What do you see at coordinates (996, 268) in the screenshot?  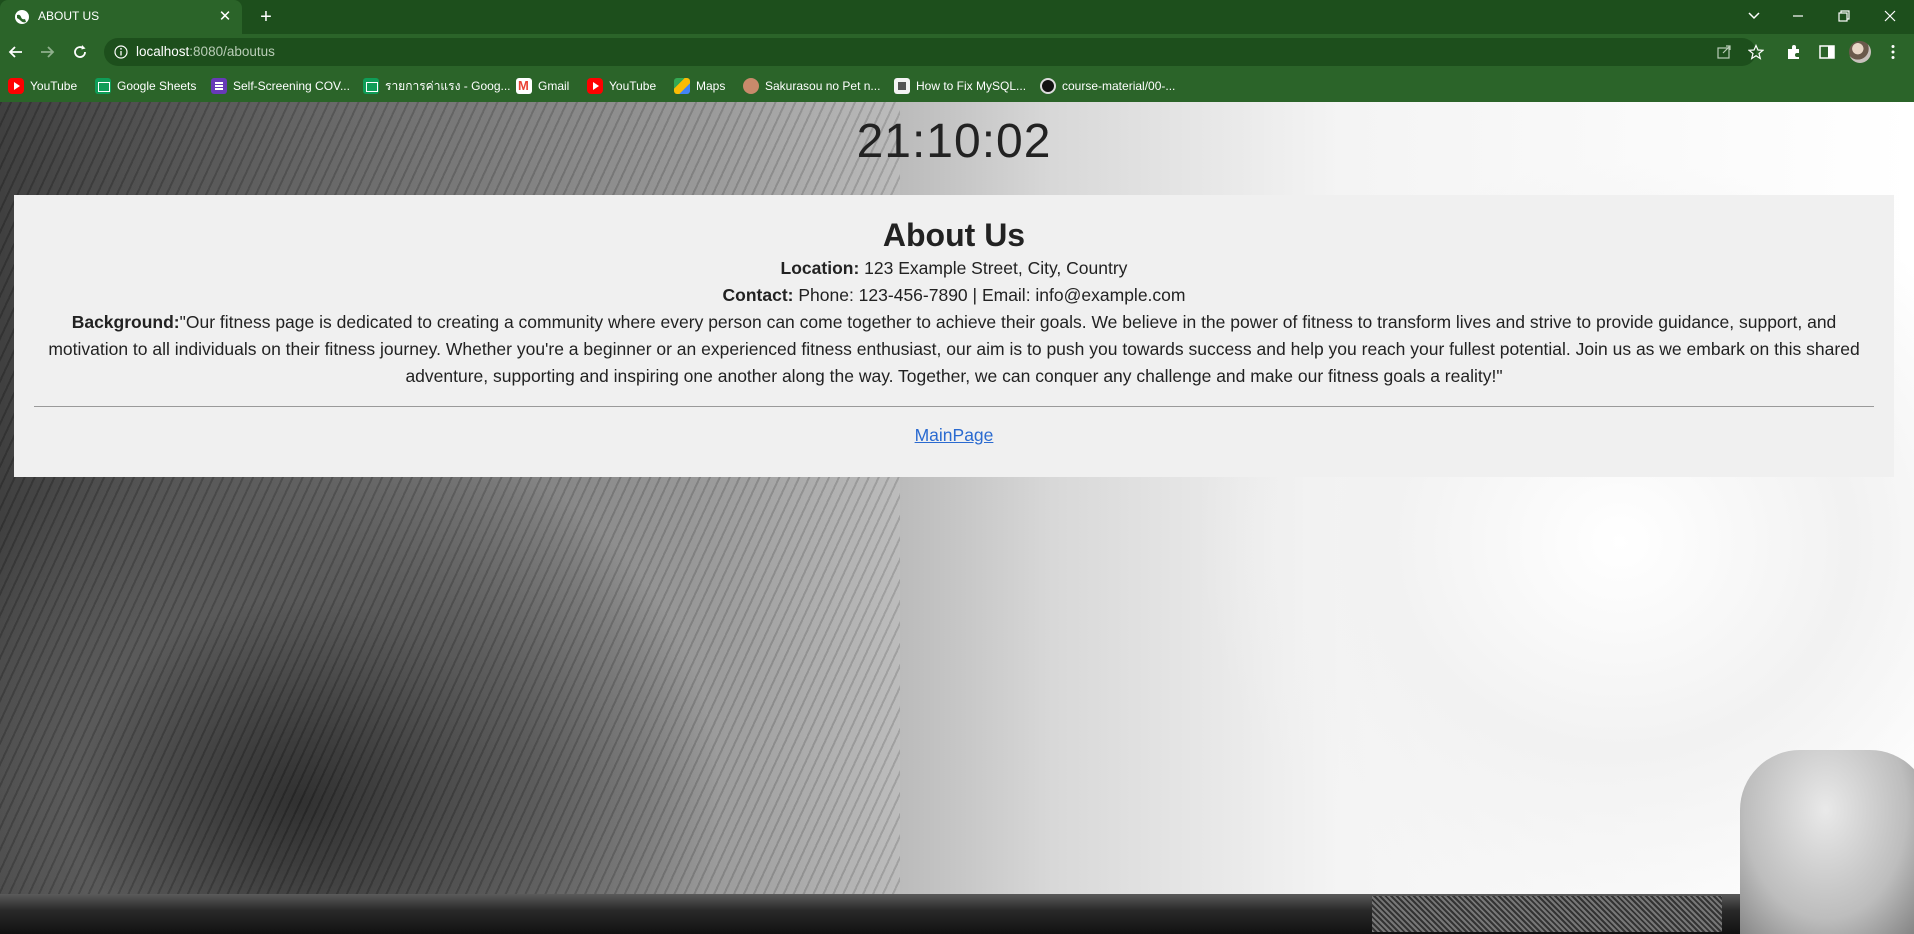 I see `location-value: 123 Example Street, City, Country` at bounding box center [996, 268].